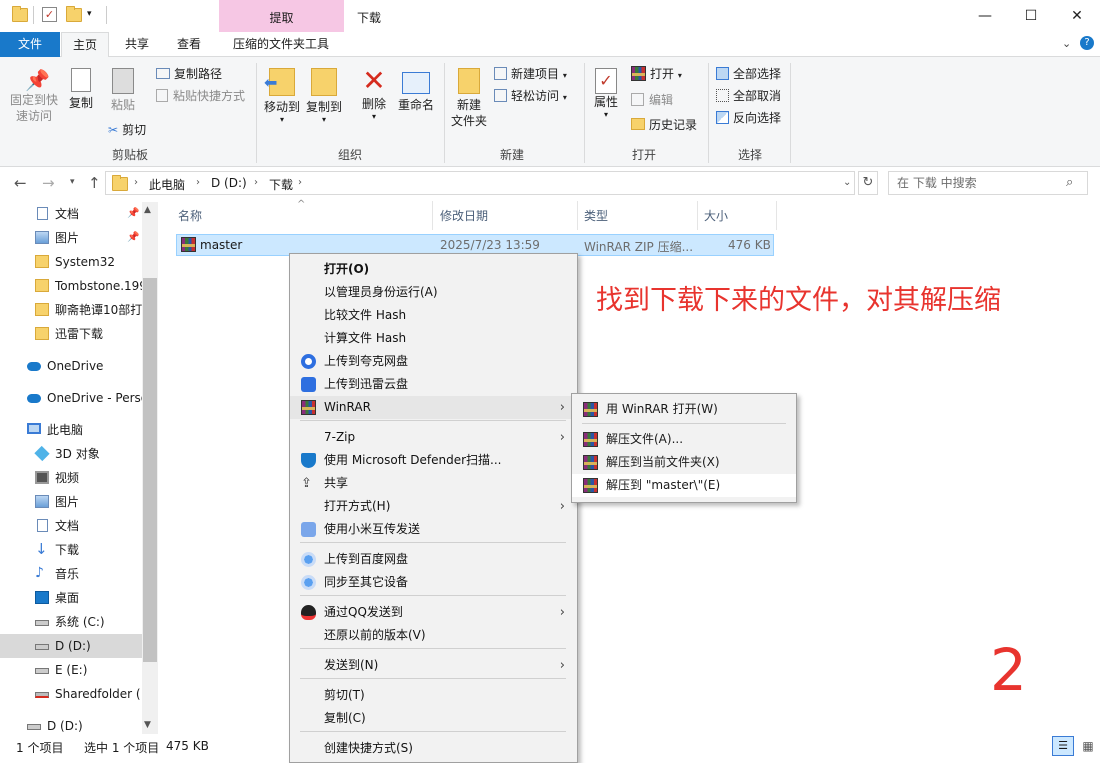  What do you see at coordinates (20, 183) in the screenshot?
I see `back-arrow-icon: ←` at bounding box center [20, 183].